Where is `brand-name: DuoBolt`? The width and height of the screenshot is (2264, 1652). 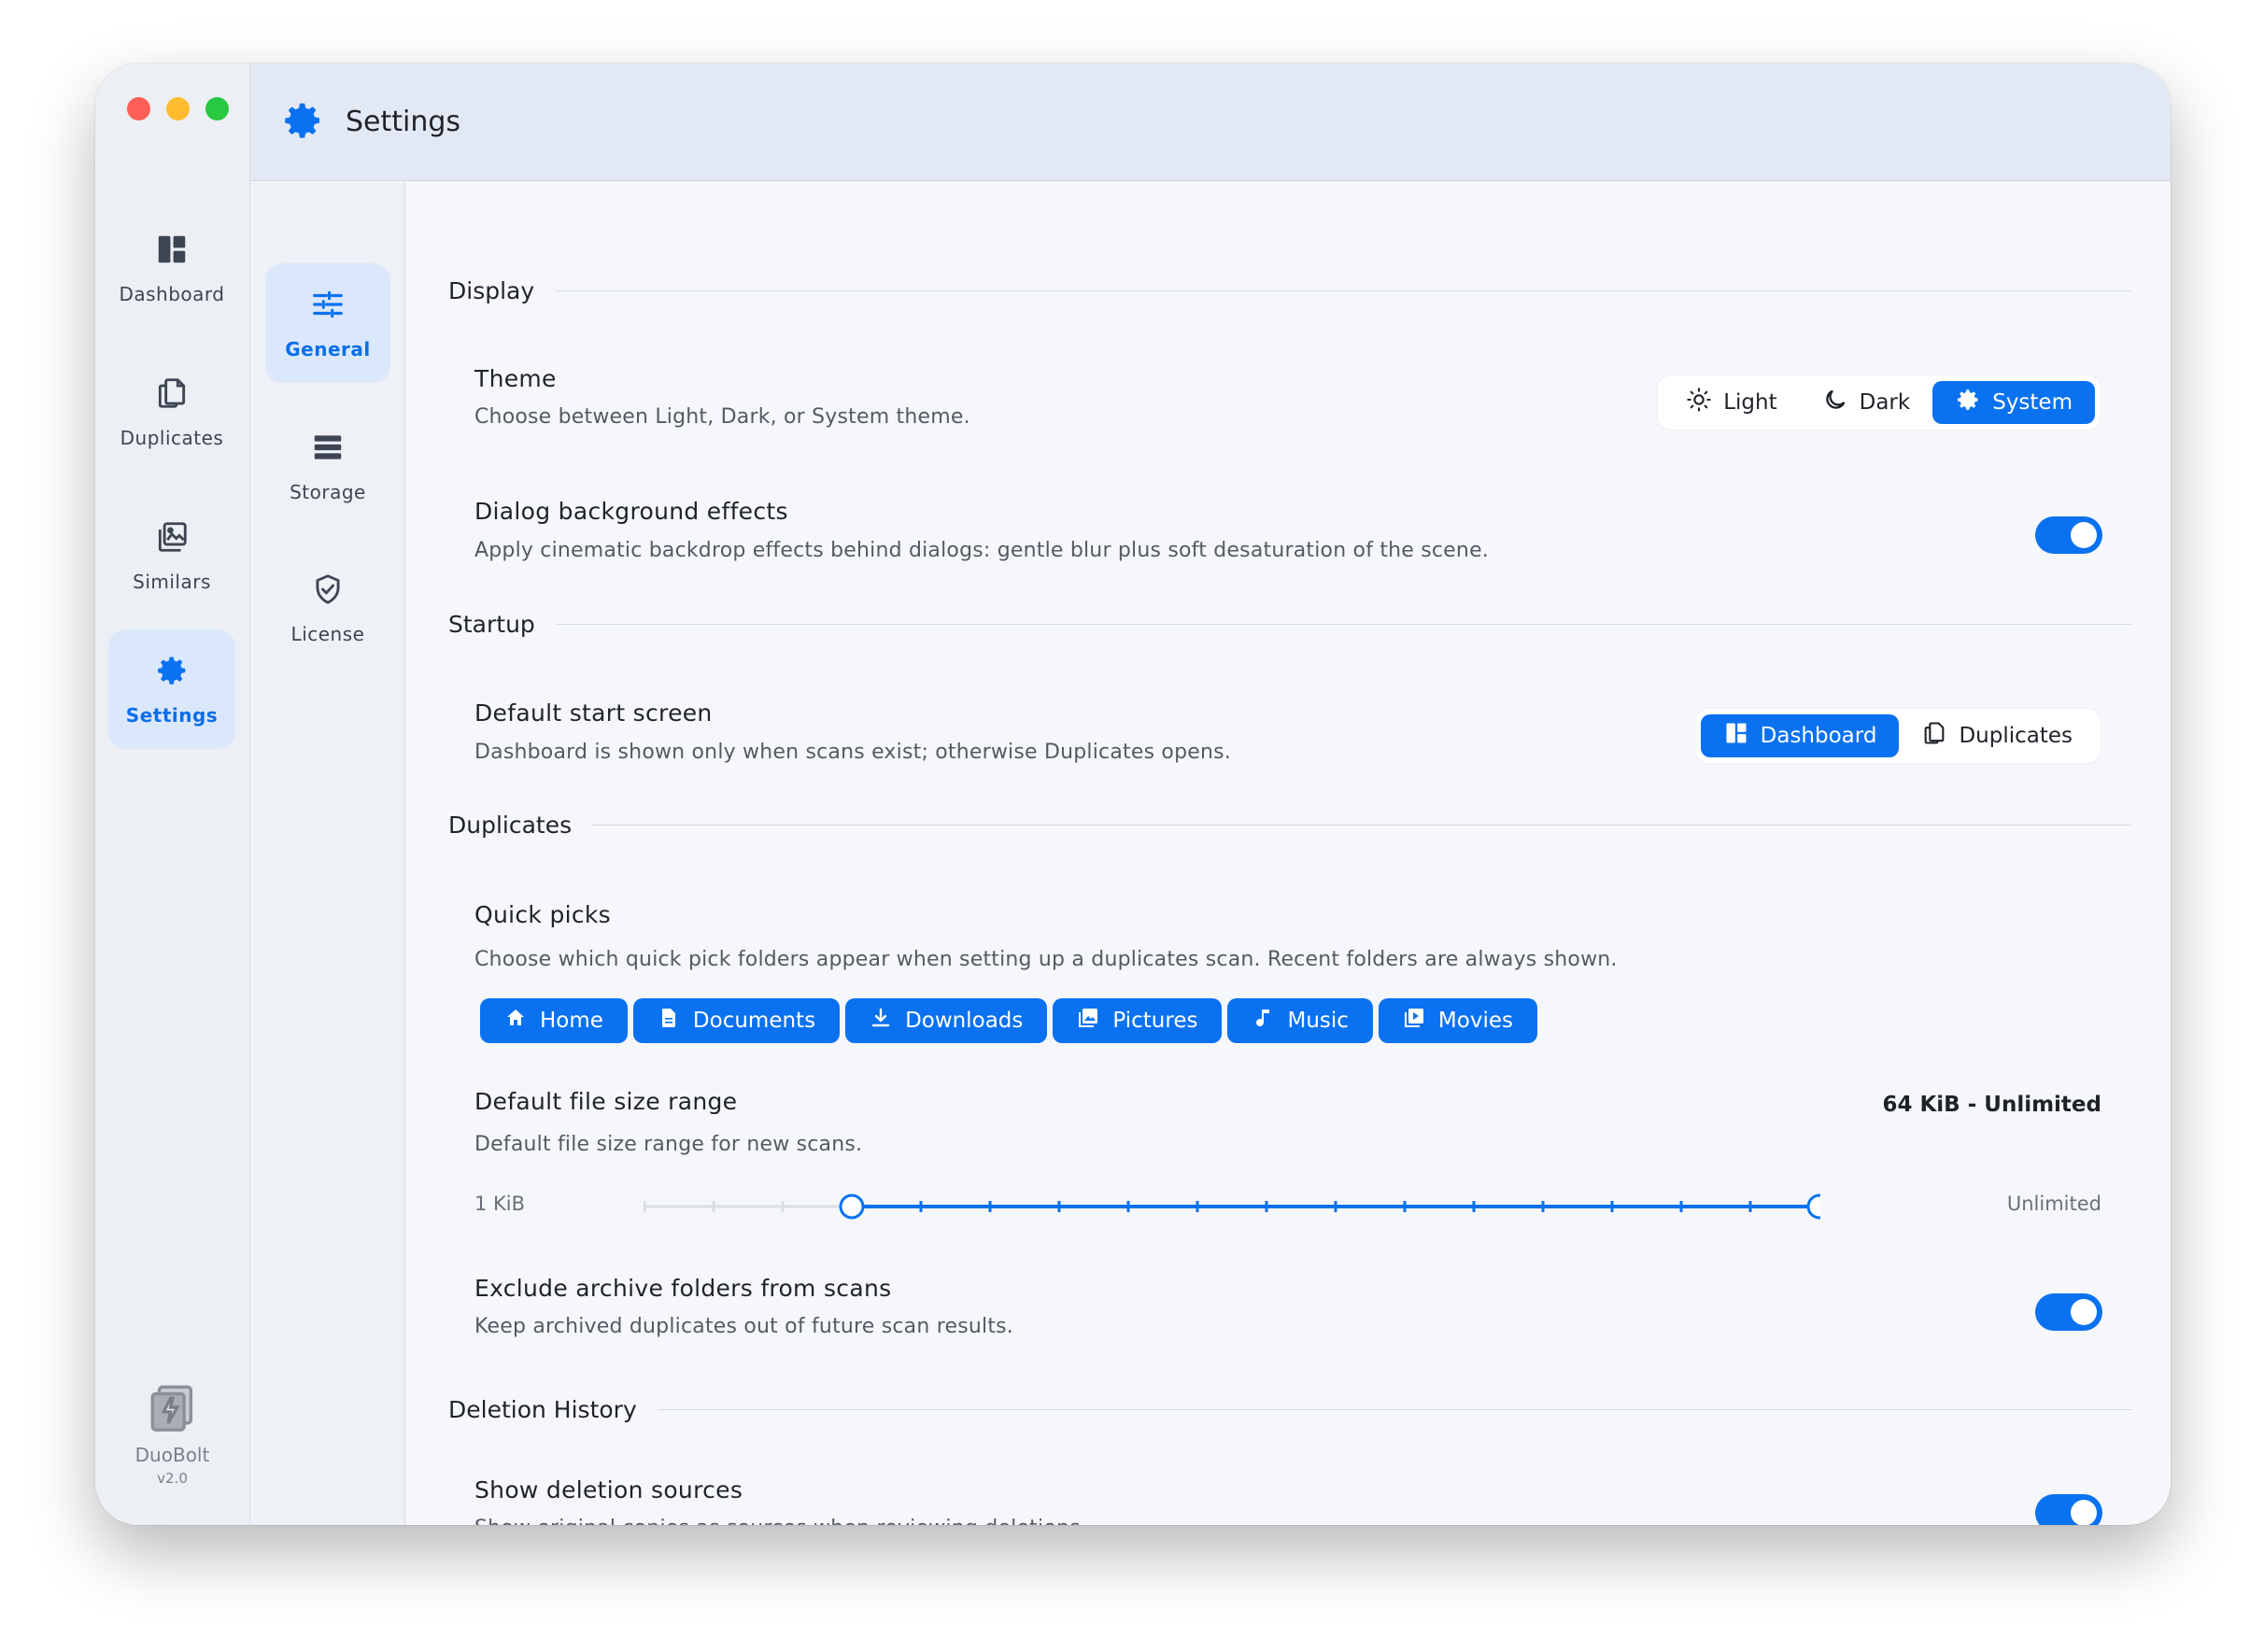 brand-name: DuoBolt is located at coordinates (172, 1455).